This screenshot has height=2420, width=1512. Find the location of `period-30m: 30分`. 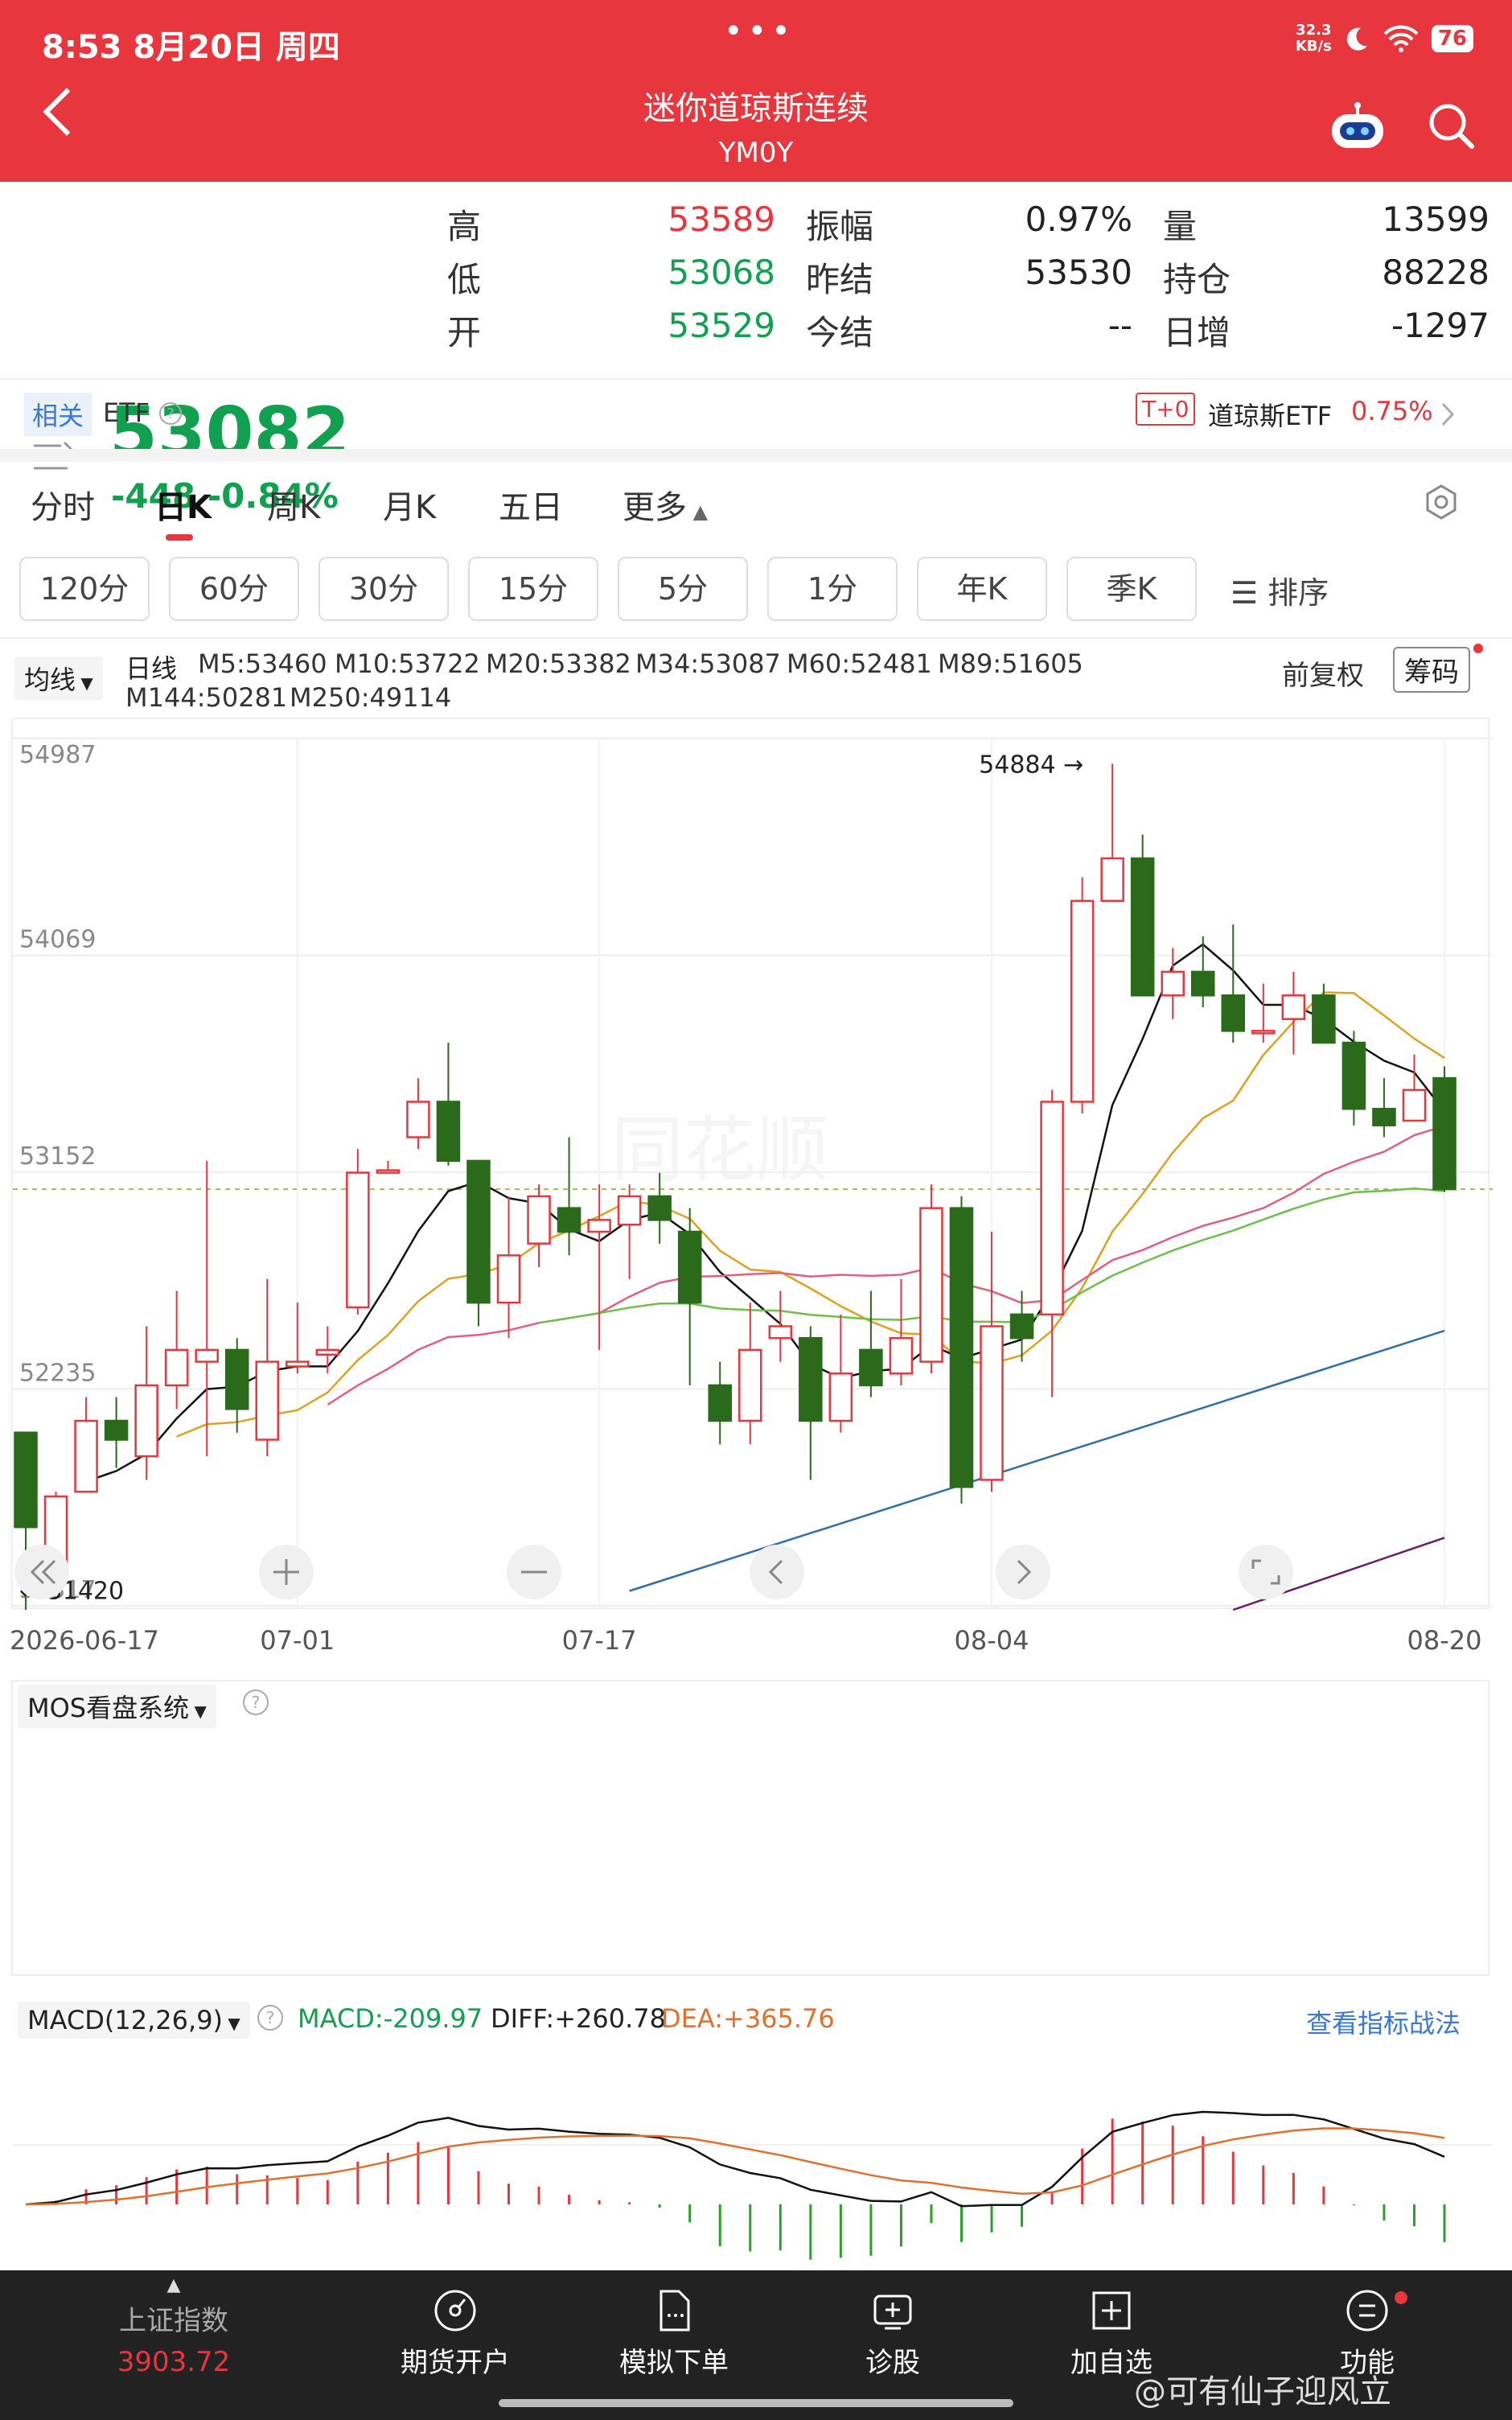

period-30m: 30分 is located at coordinates (384, 589).